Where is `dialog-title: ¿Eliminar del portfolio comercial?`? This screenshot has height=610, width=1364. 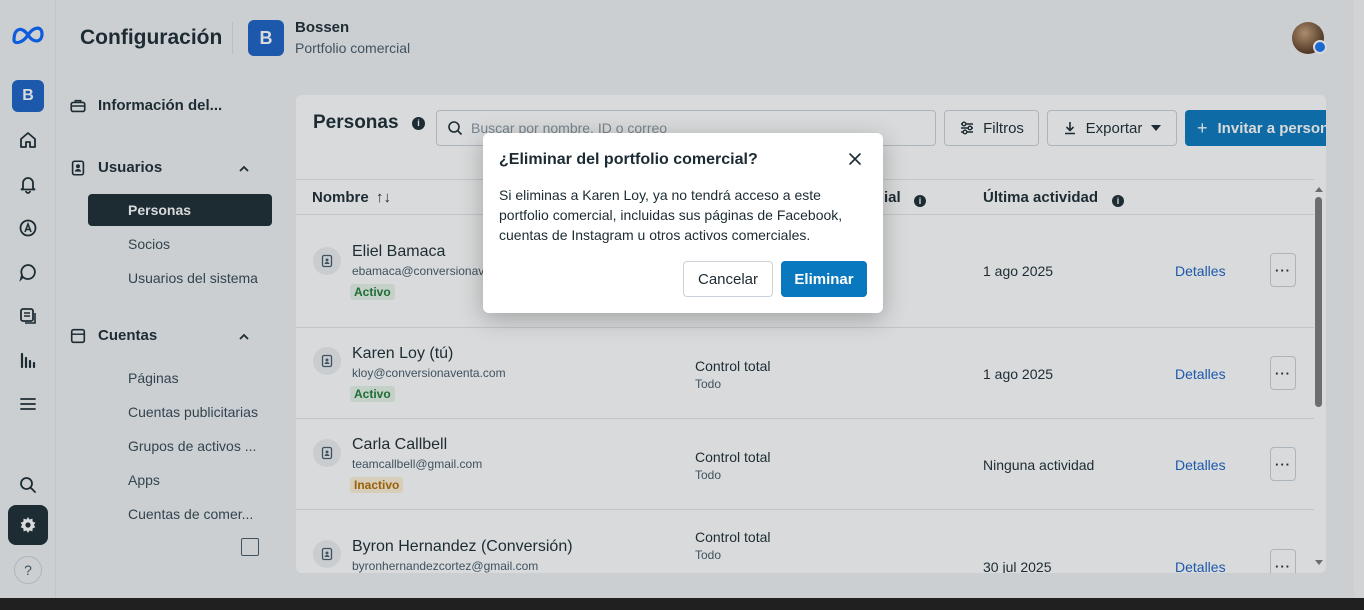 dialog-title: ¿Eliminar del portfolio comercial? is located at coordinates (628, 159).